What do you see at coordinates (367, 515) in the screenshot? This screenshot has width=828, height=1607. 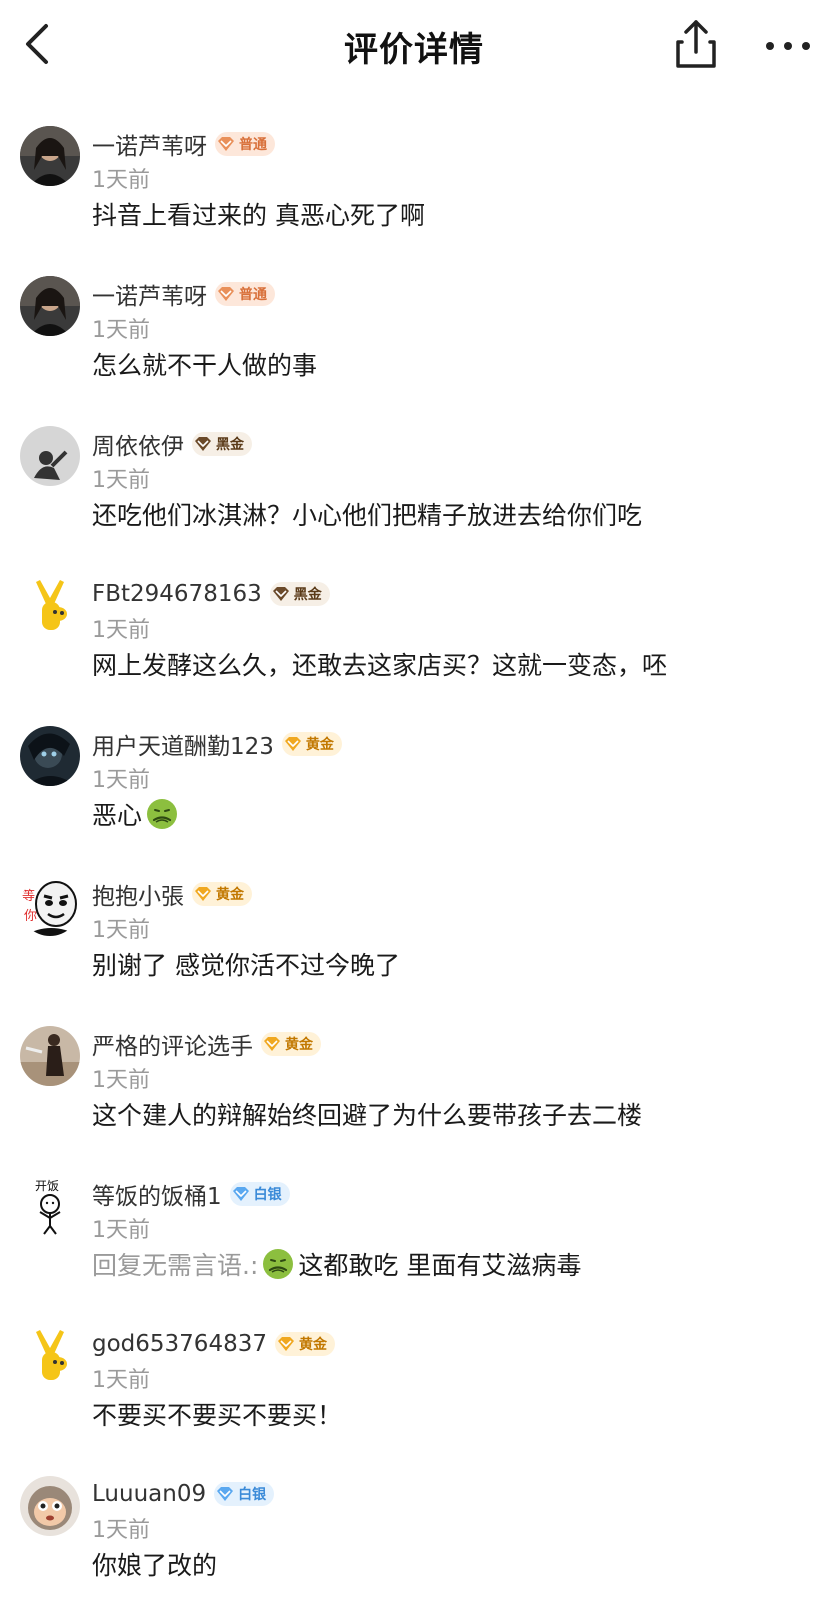 I see `comment-body: 还吃他们冰淇淋？小心他们把精子放进去给你们吃` at bounding box center [367, 515].